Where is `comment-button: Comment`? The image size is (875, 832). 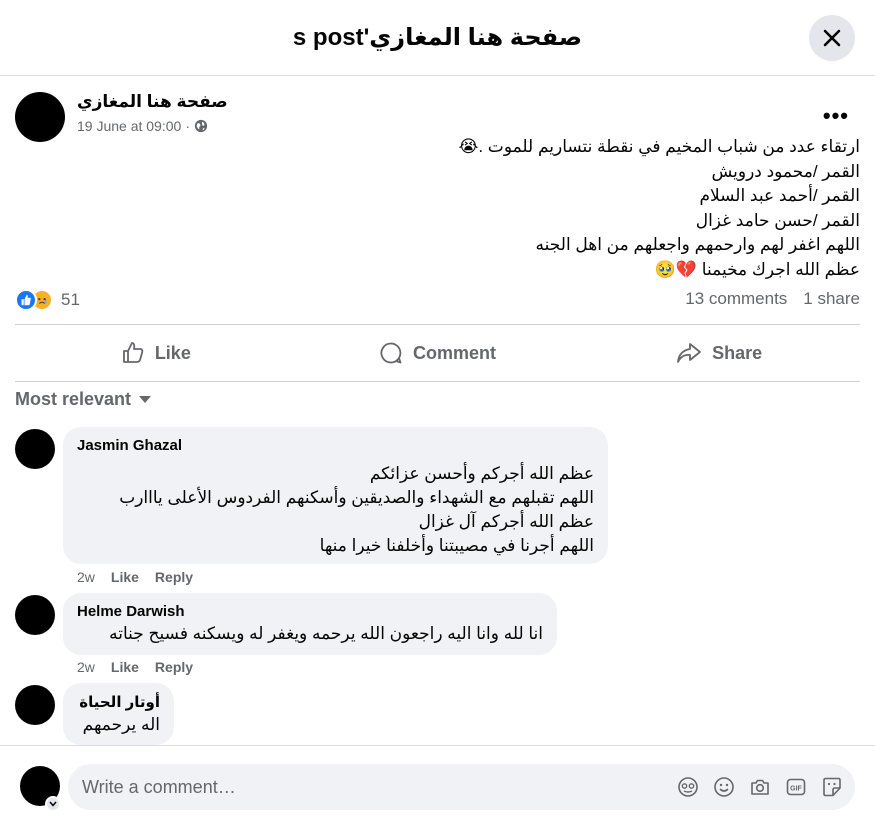 comment-button: Comment is located at coordinates (438, 353).